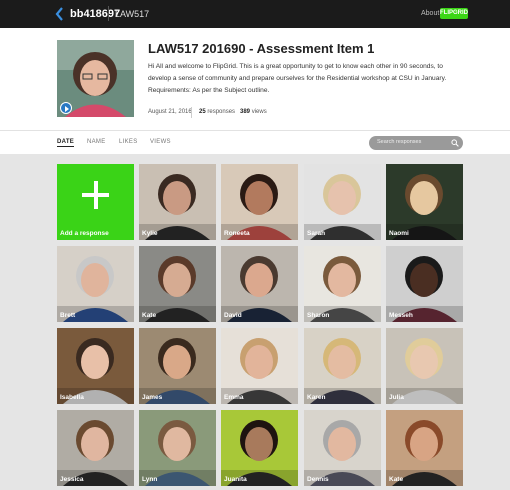 The height and width of the screenshot is (490, 510). Describe the element at coordinates (95, 14) in the screenshot. I see `grid-id: bb418697` at that location.